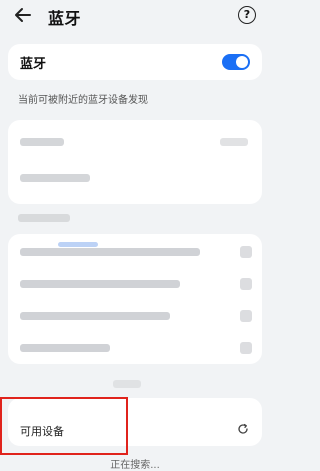 The width and height of the screenshot is (320, 471). Describe the element at coordinates (236, 62) in the screenshot. I see `bluetooth-toggle` at that location.